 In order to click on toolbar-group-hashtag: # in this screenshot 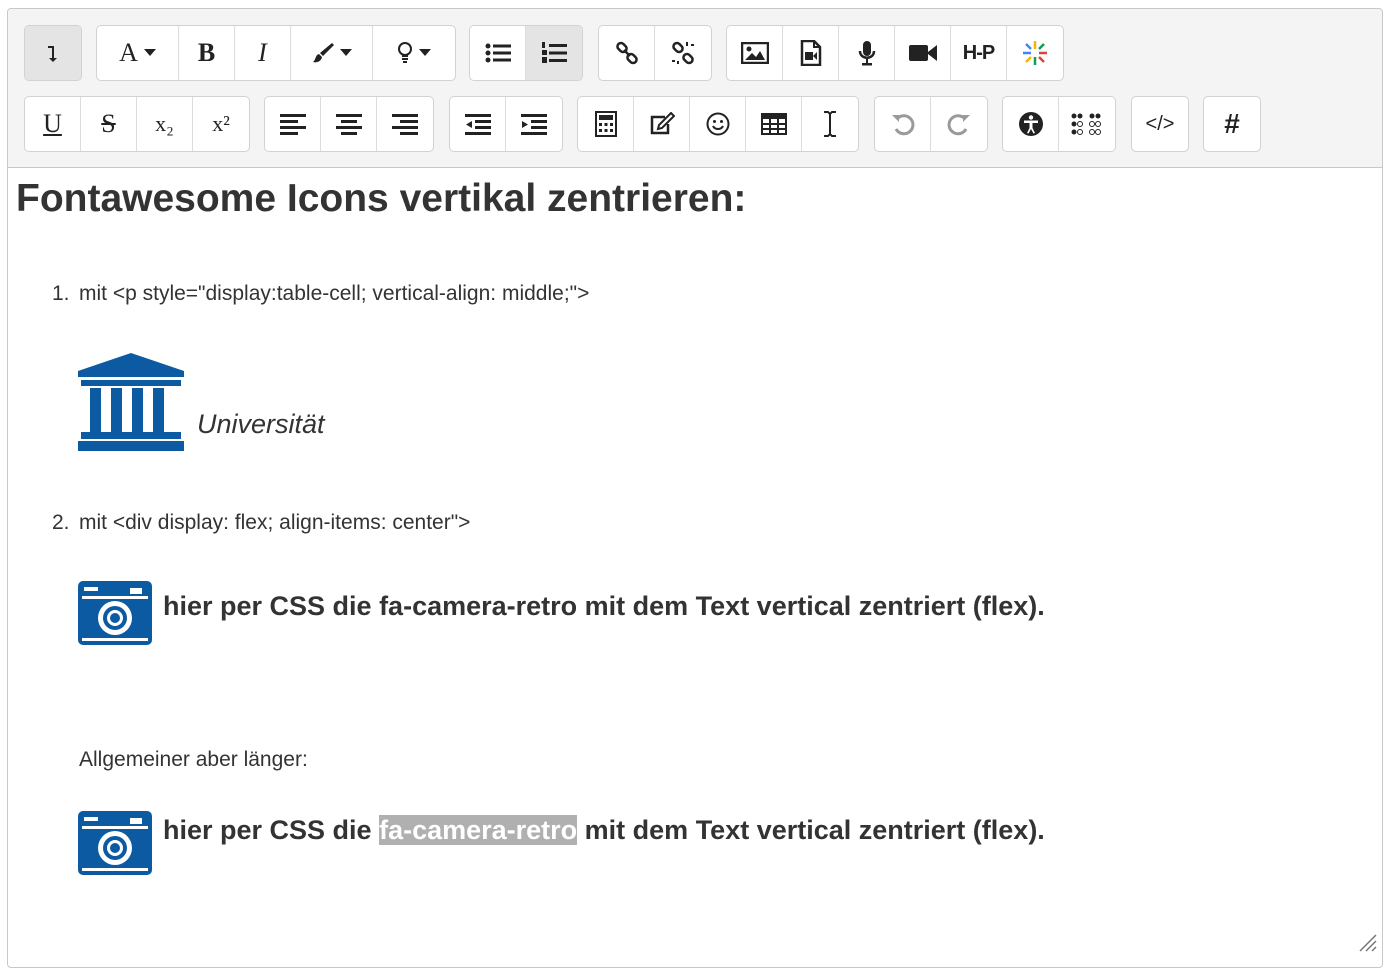, I will do `click(1232, 124)`.